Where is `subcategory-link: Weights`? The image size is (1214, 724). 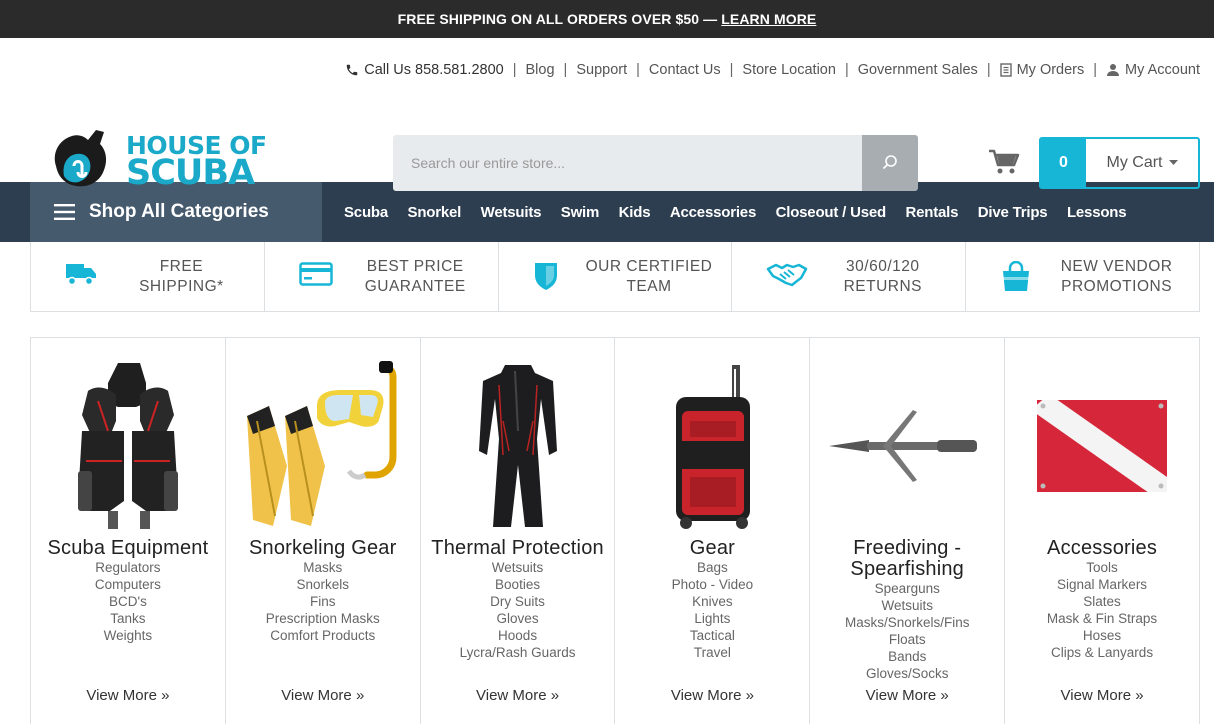 subcategory-link: Weights is located at coordinates (128, 635).